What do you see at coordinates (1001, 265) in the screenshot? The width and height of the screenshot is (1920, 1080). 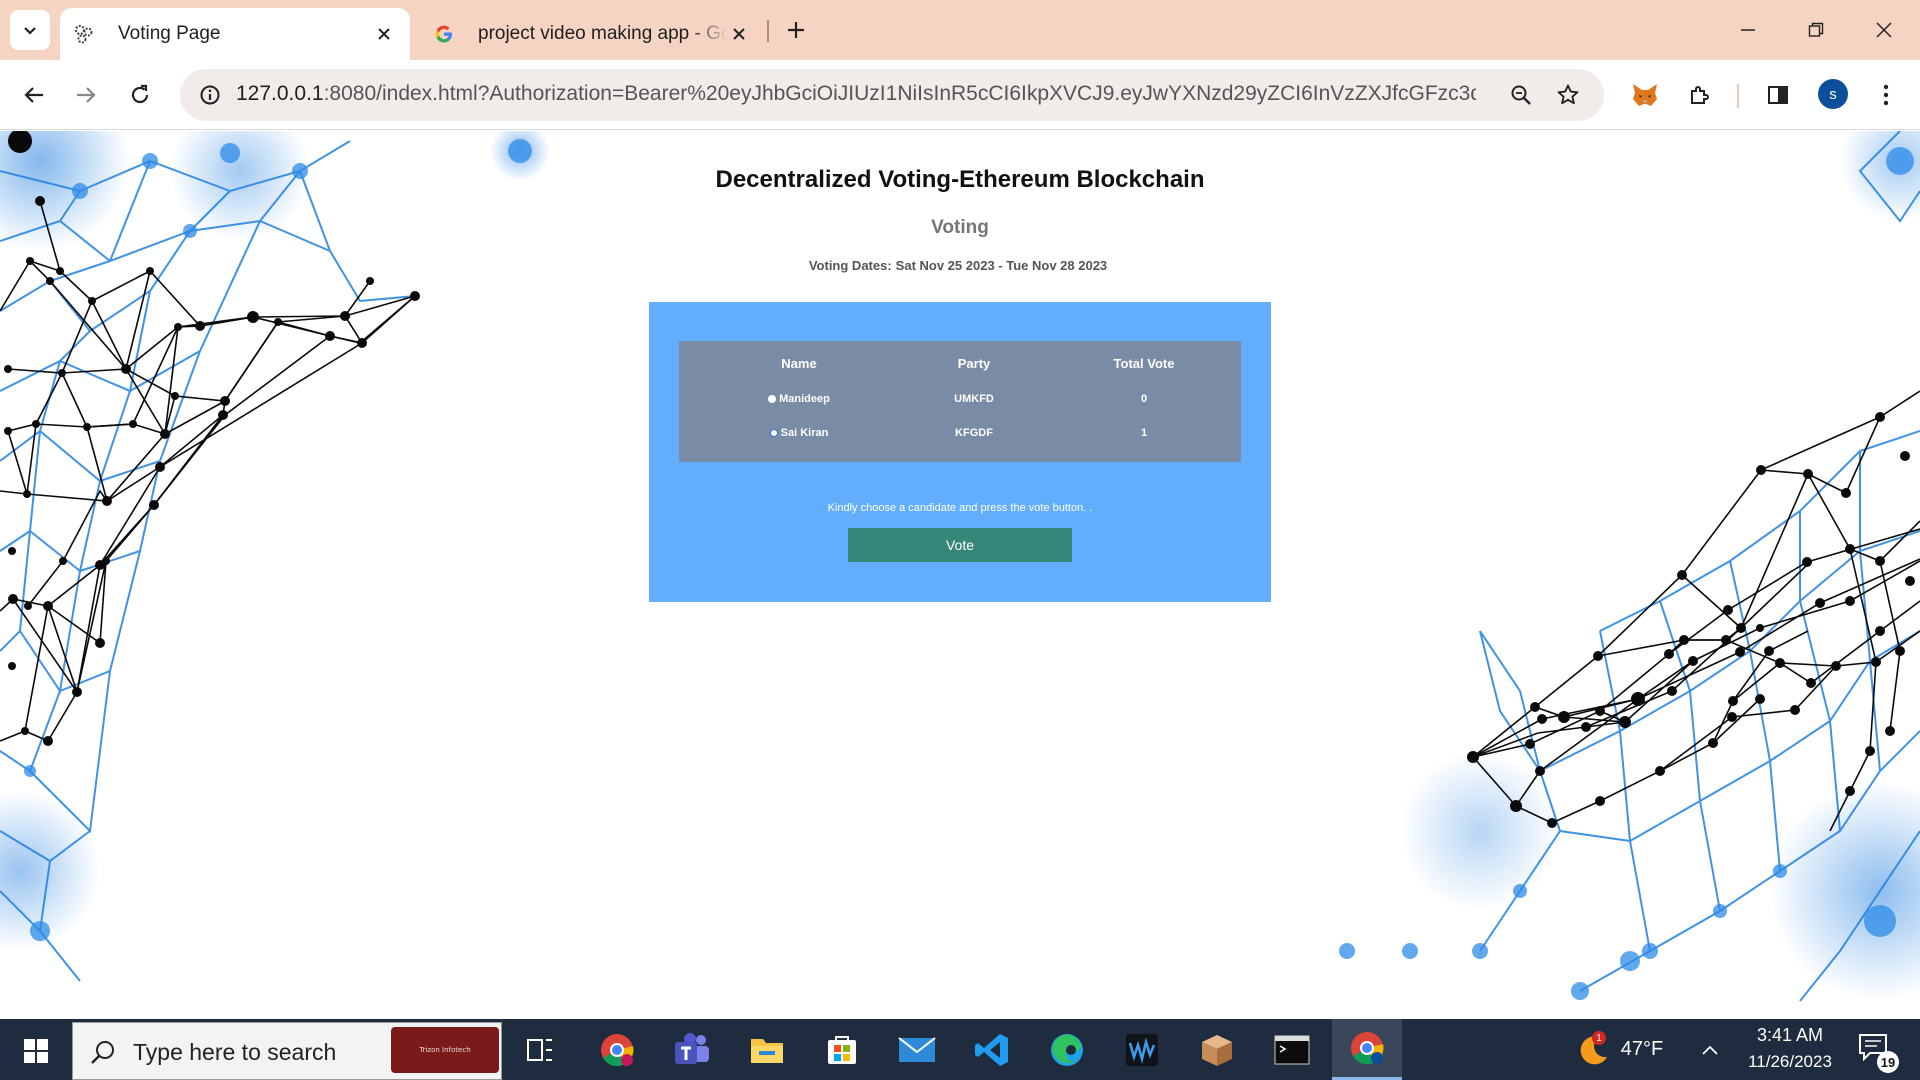 I see `voting-dates-value: Sat Nov 25 2023 - Tue Nov 28 2023` at bounding box center [1001, 265].